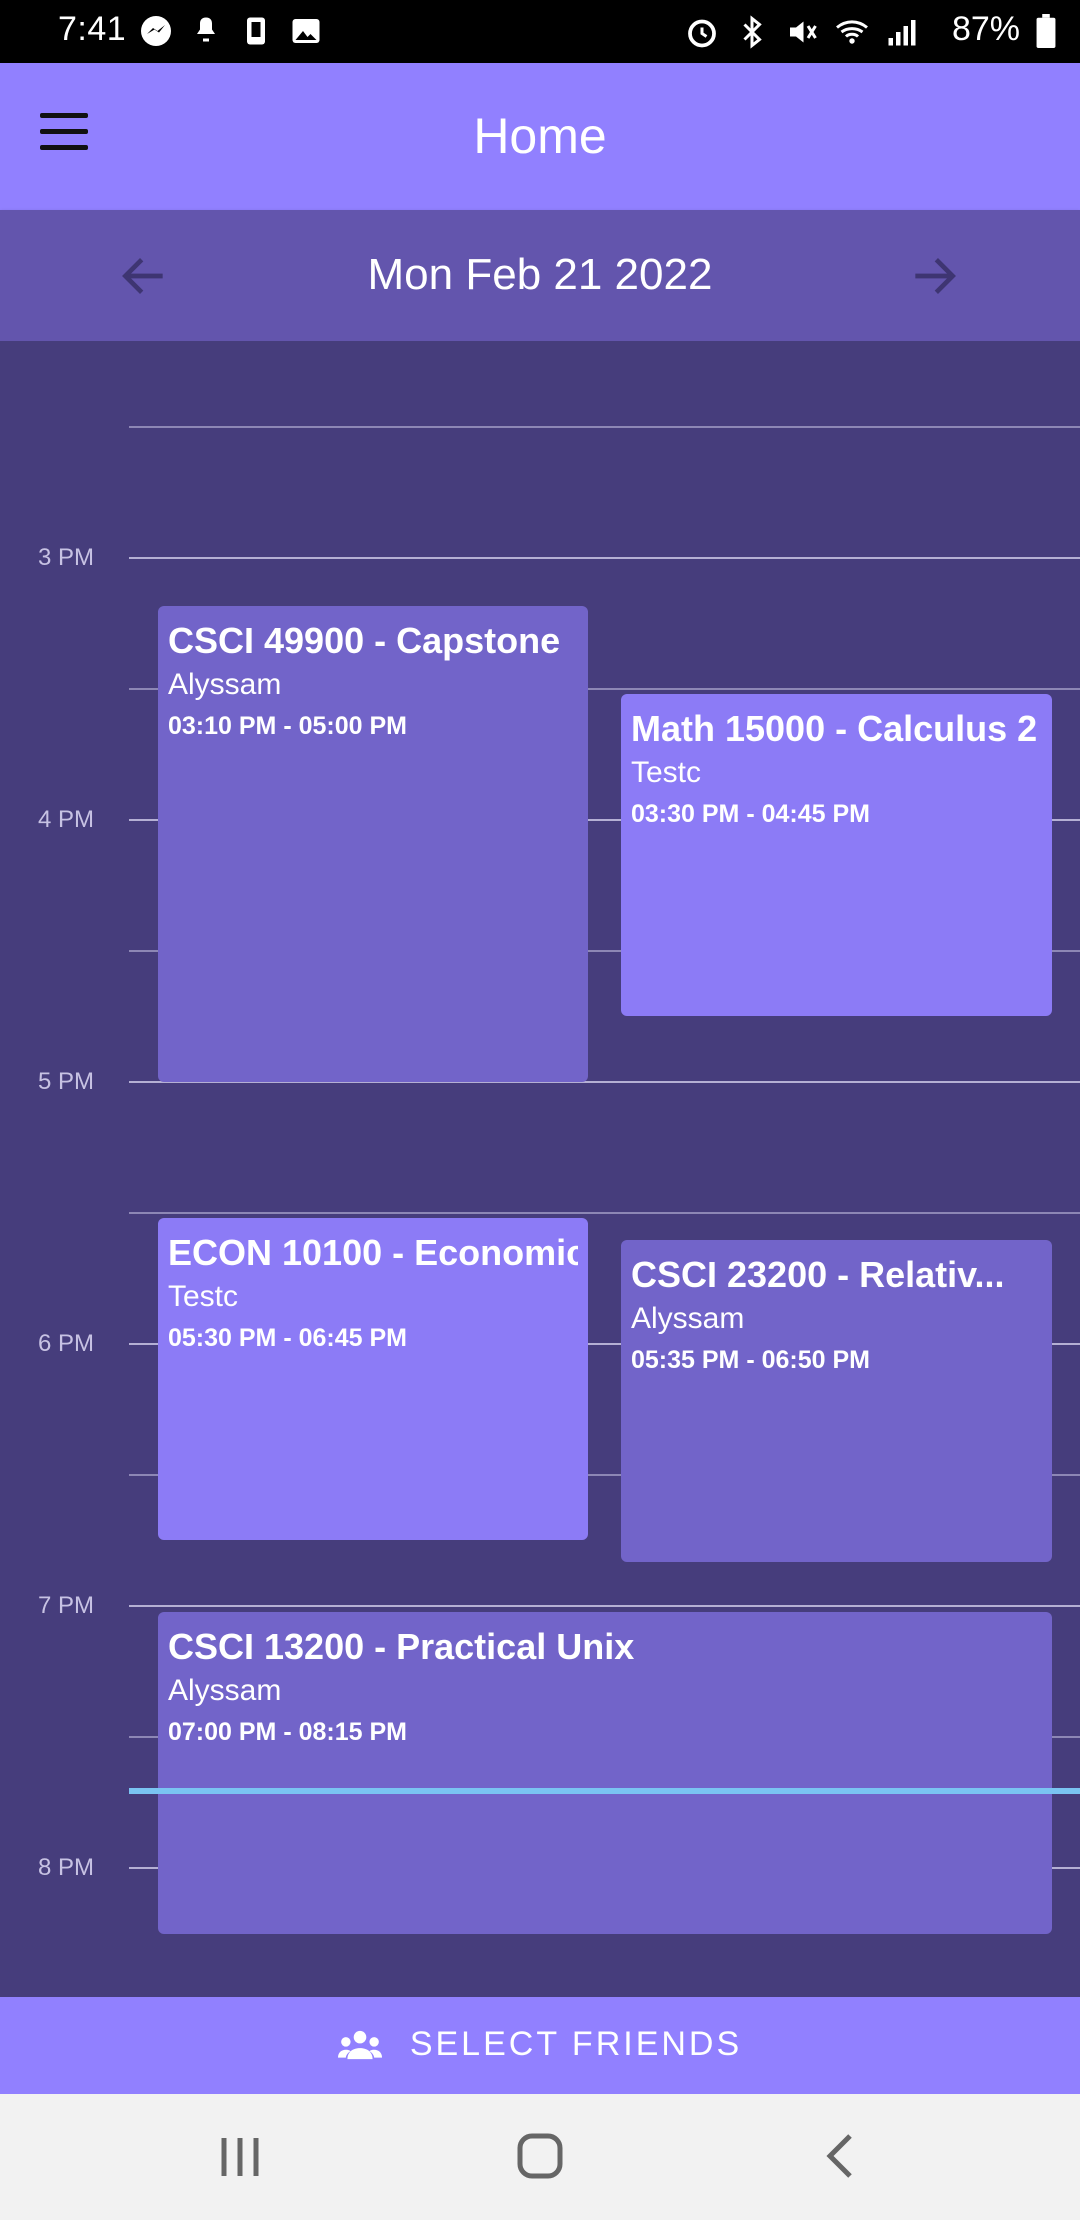  What do you see at coordinates (576, 2044) in the screenshot?
I see `select-friends-label: SELECT FRIENDS` at bounding box center [576, 2044].